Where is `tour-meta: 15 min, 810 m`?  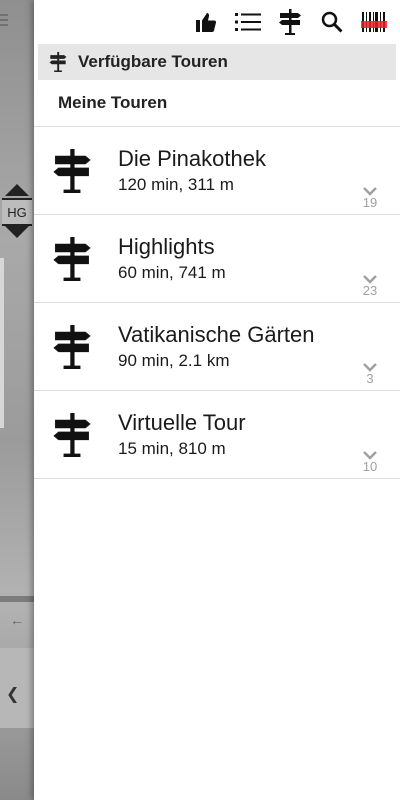 tour-meta: 15 min, 810 m is located at coordinates (172, 448).